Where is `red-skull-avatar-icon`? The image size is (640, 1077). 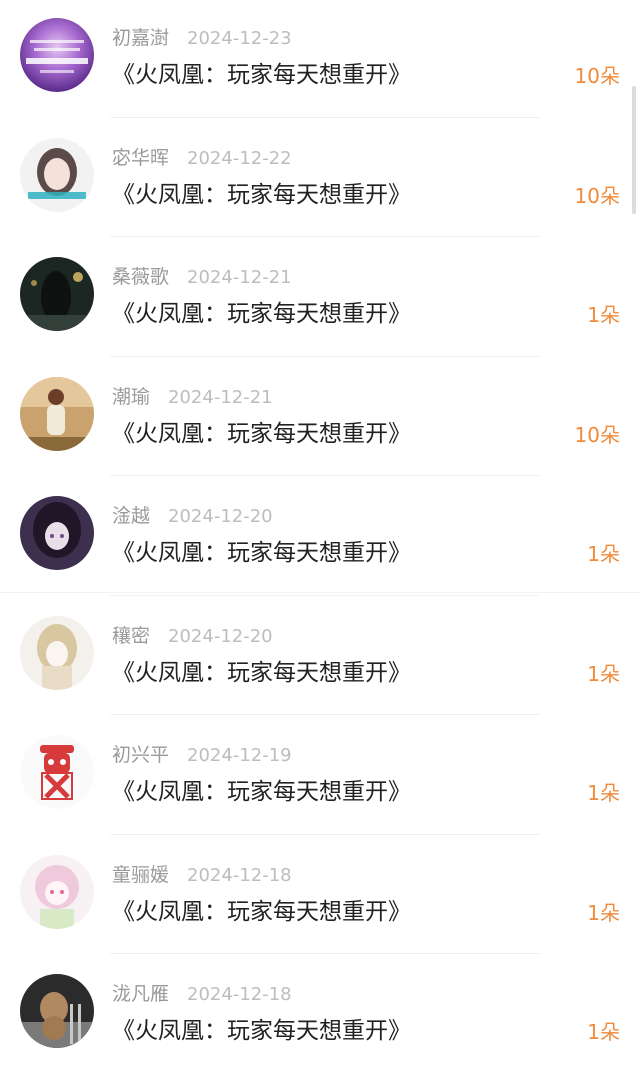
red-skull-avatar-icon is located at coordinates (57, 772).